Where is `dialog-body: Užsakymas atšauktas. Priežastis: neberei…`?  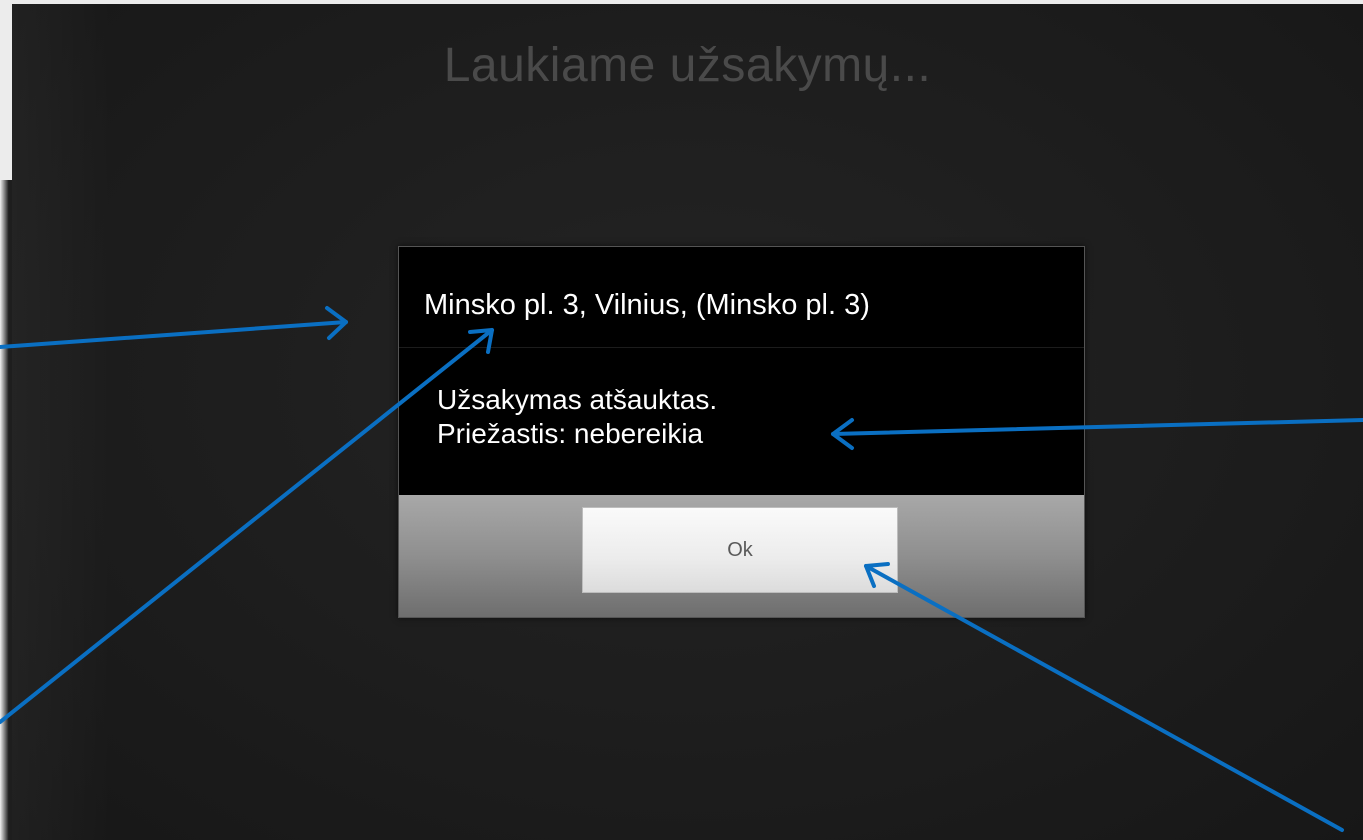 dialog-body: Užsakymas atšauktas. Priežastis: neberei… is located at coordinates (741, 421).